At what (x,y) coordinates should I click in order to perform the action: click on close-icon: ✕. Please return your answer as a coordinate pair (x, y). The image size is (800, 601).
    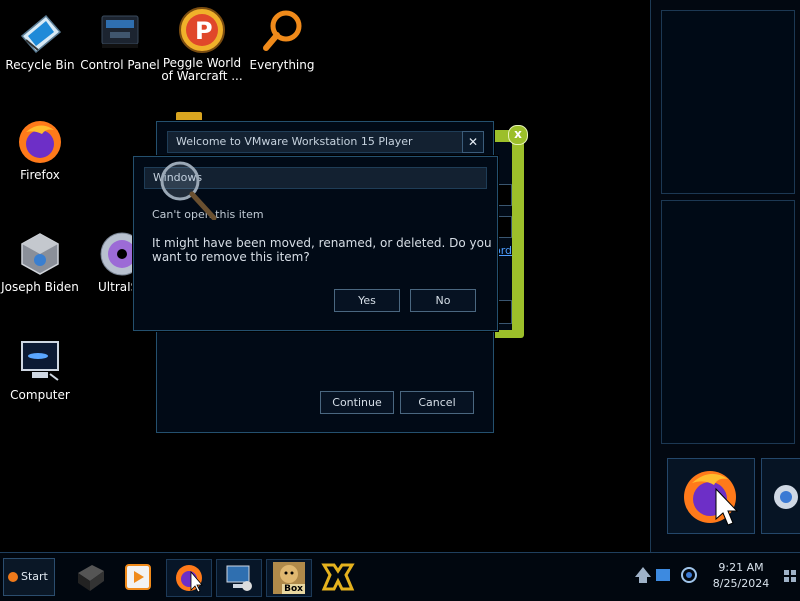
    Looking at the image, I should click on (473, 142).